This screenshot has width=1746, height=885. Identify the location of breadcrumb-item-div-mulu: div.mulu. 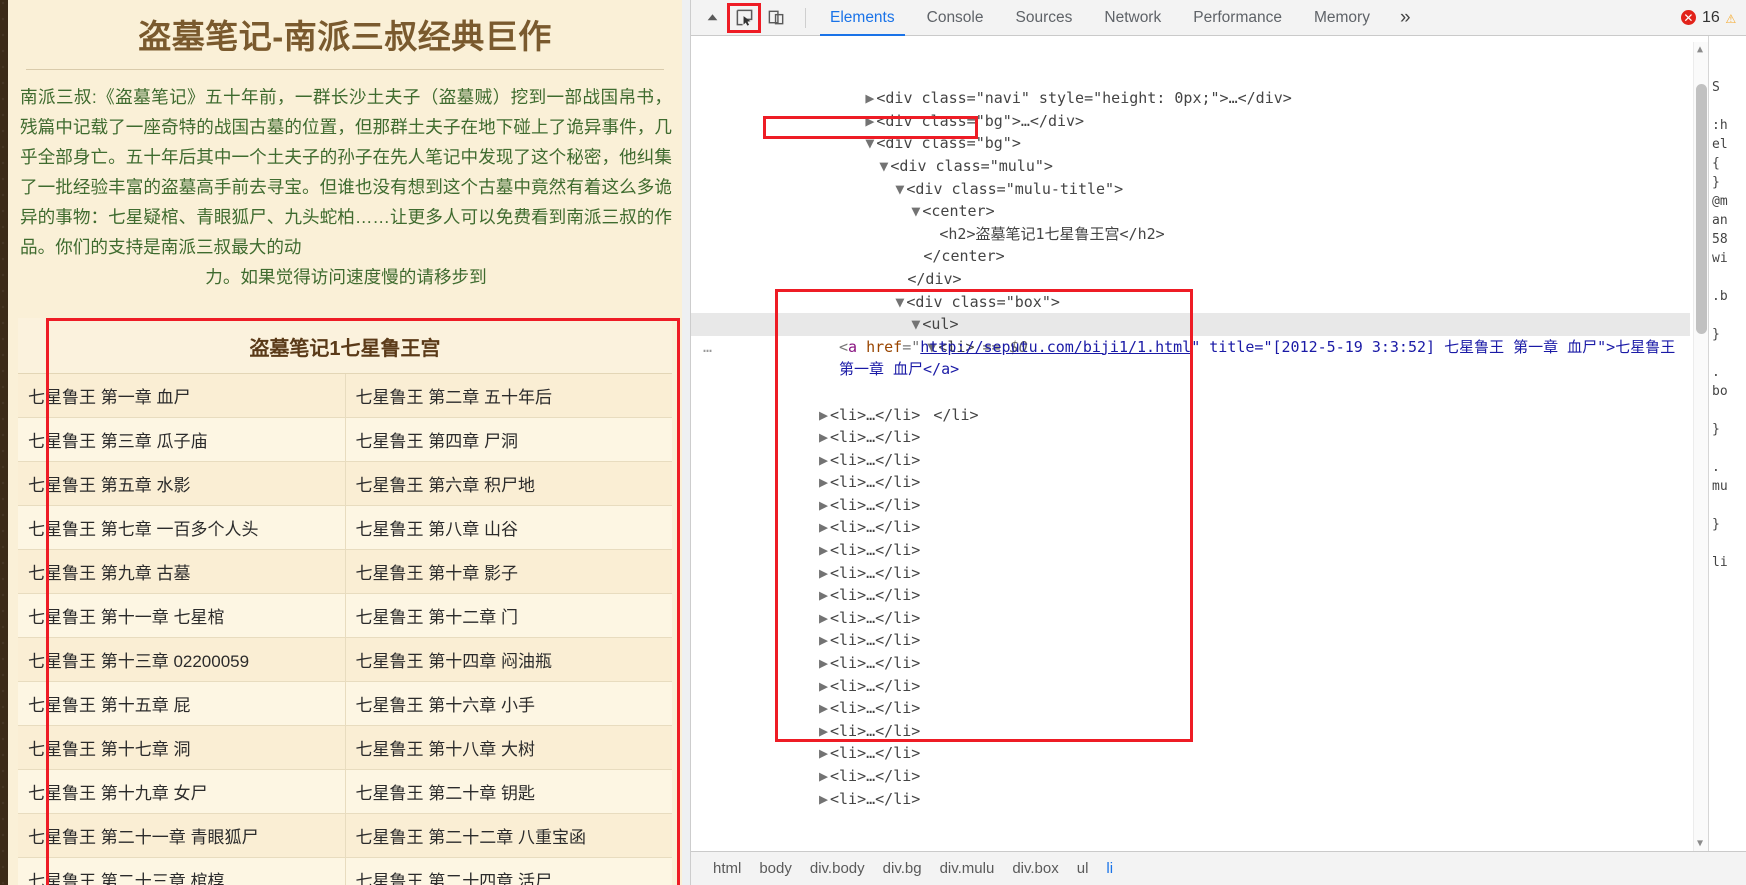
(967, 868).